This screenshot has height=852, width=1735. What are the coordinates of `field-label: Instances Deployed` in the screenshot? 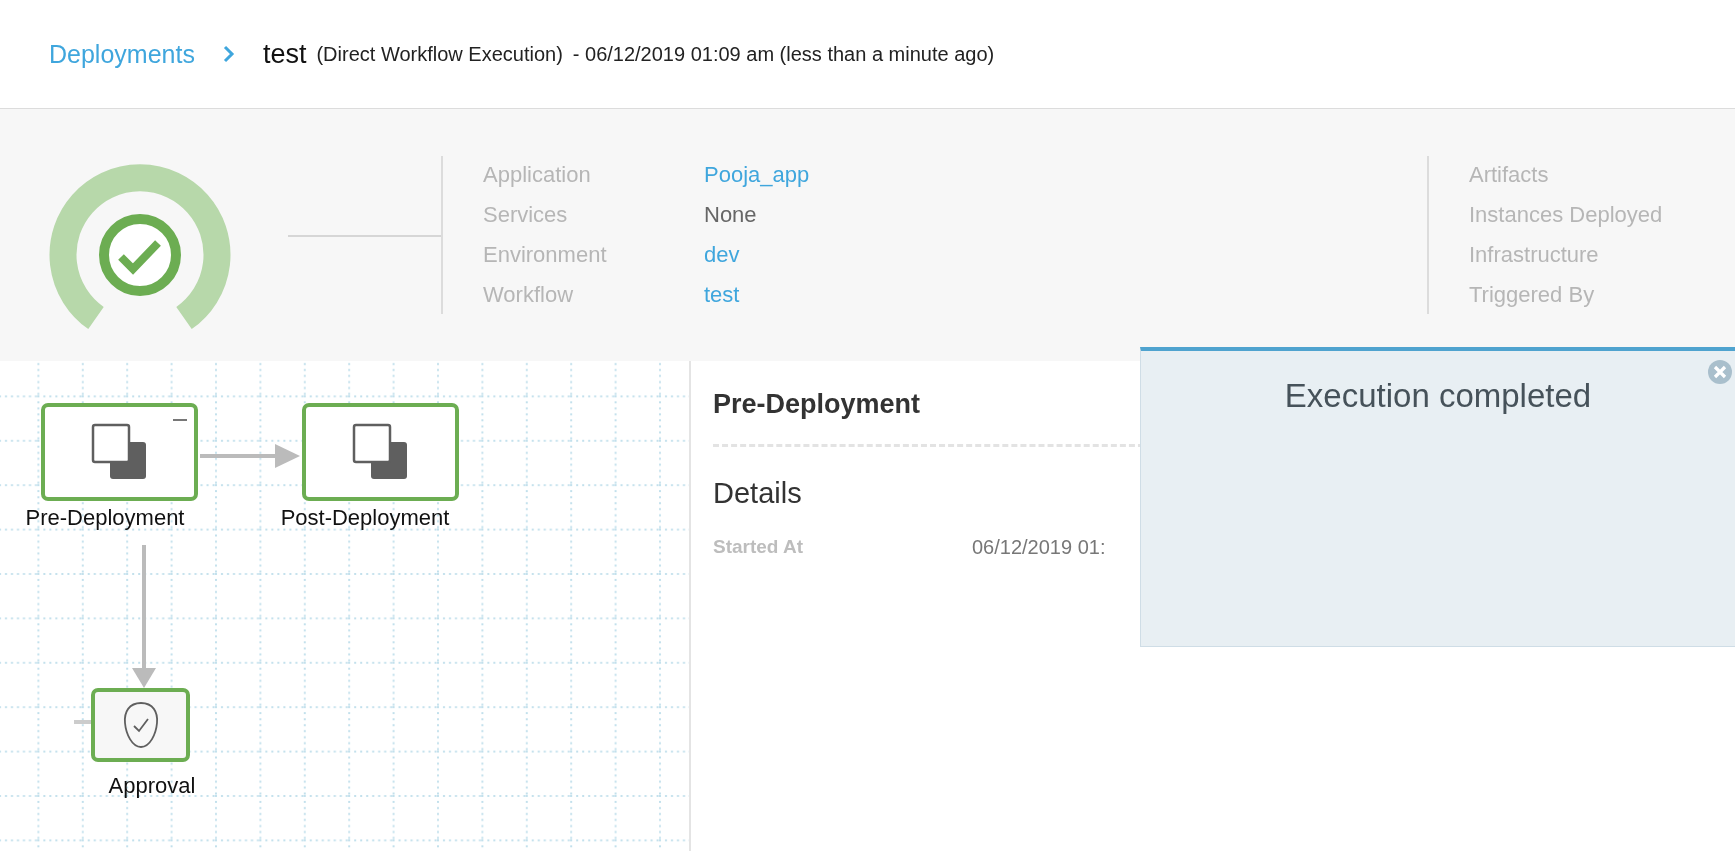 It's located at (1566, 215).